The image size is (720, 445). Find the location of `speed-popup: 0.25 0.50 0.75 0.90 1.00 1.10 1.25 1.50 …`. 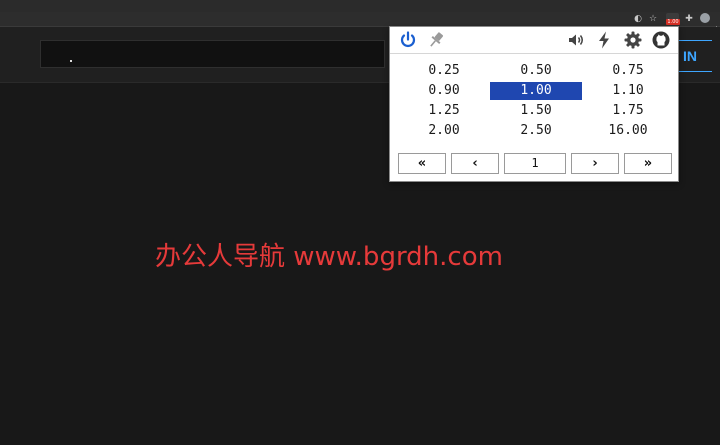

speed-popup: 0.25 0.50 0.75 0.90 1.00 1.10 1.25 1.50 … is located at coordinates (534, 104).